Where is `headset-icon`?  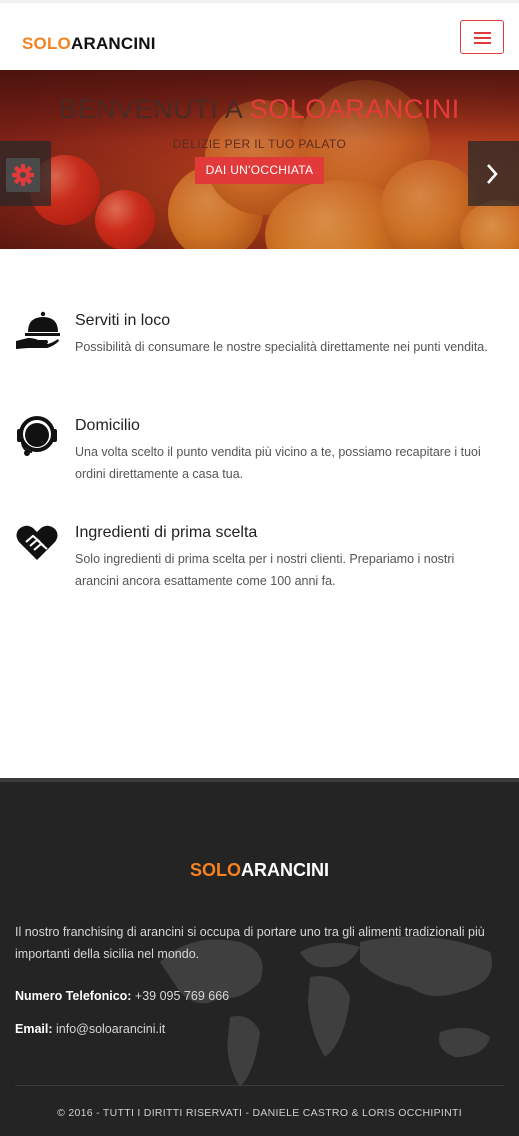 headset-icon is located at coordinates (37, 436).